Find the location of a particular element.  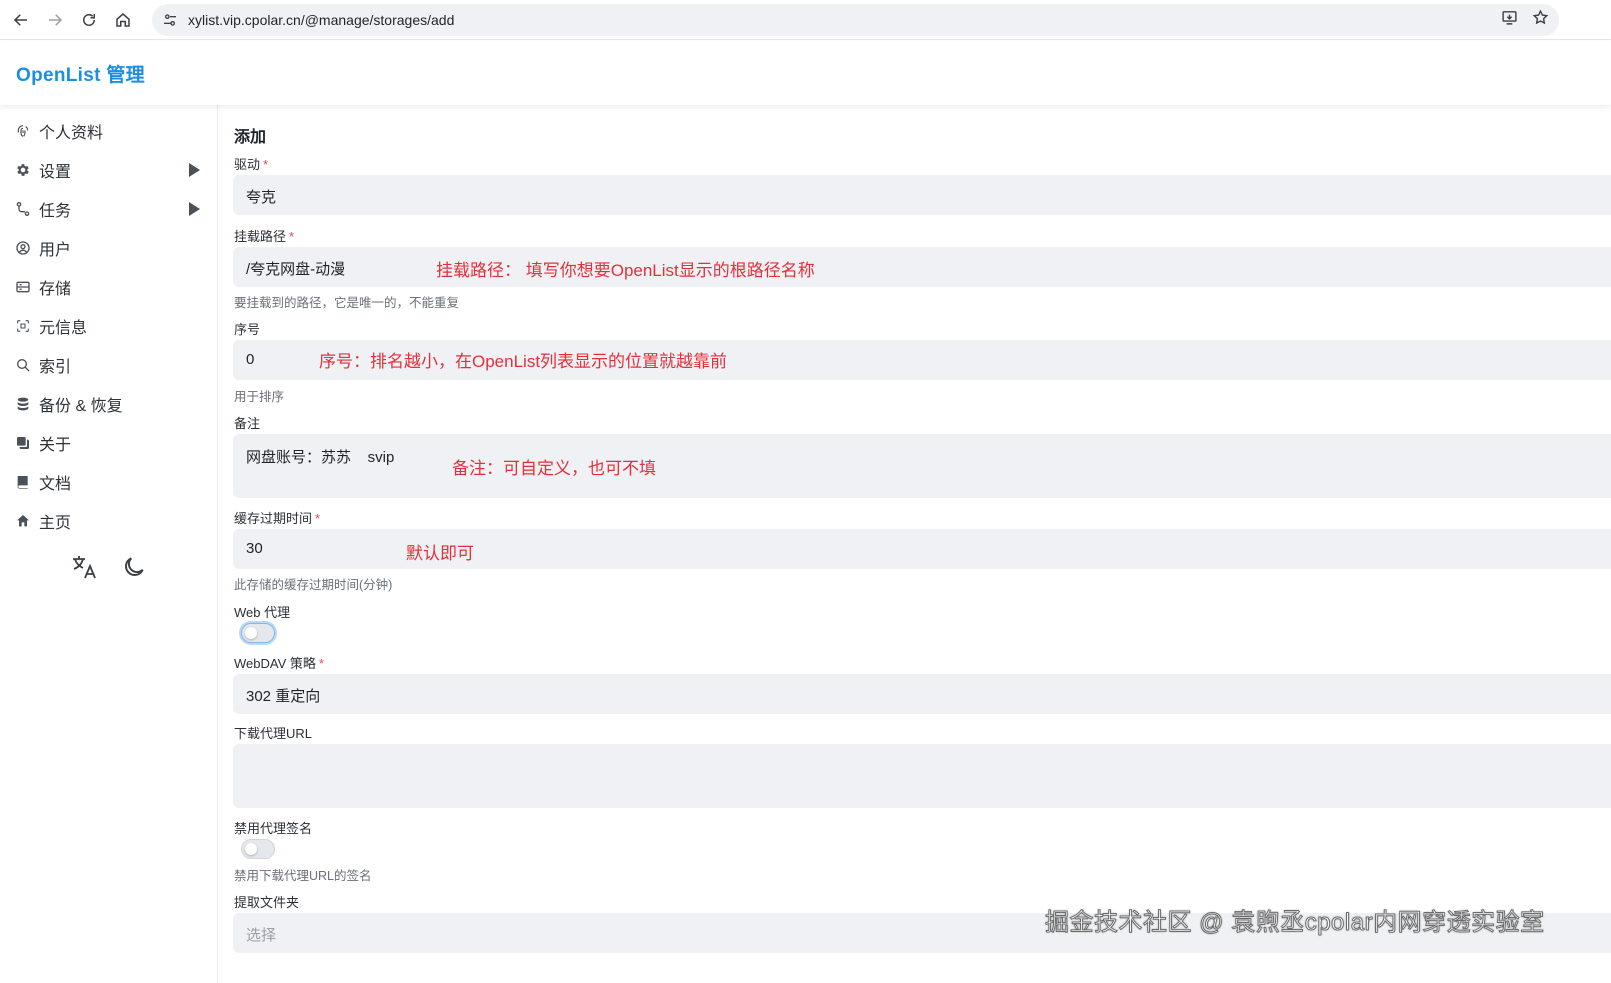

sidebar-item-profile: 个人资料 is located at coordinates (108, 130).